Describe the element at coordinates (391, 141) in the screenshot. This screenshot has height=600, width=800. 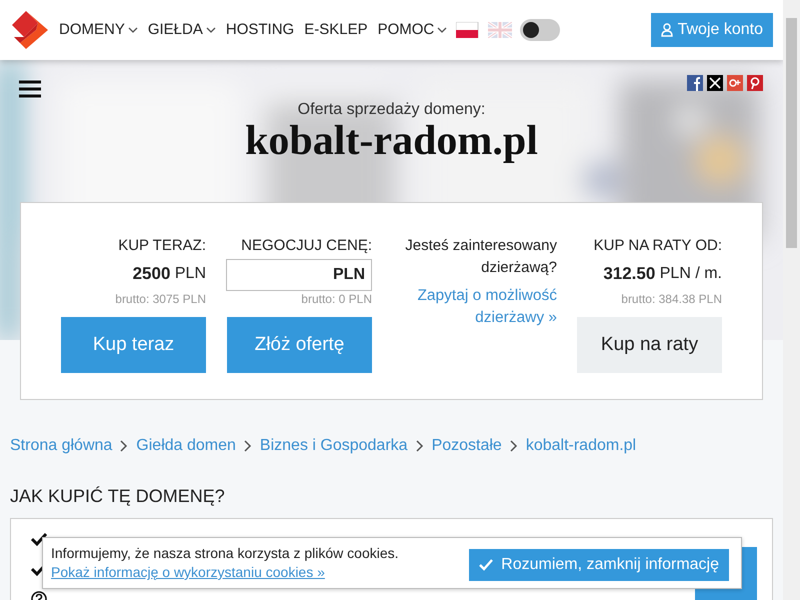
I see `domain-title: kobalt-radom.pl` at that location.